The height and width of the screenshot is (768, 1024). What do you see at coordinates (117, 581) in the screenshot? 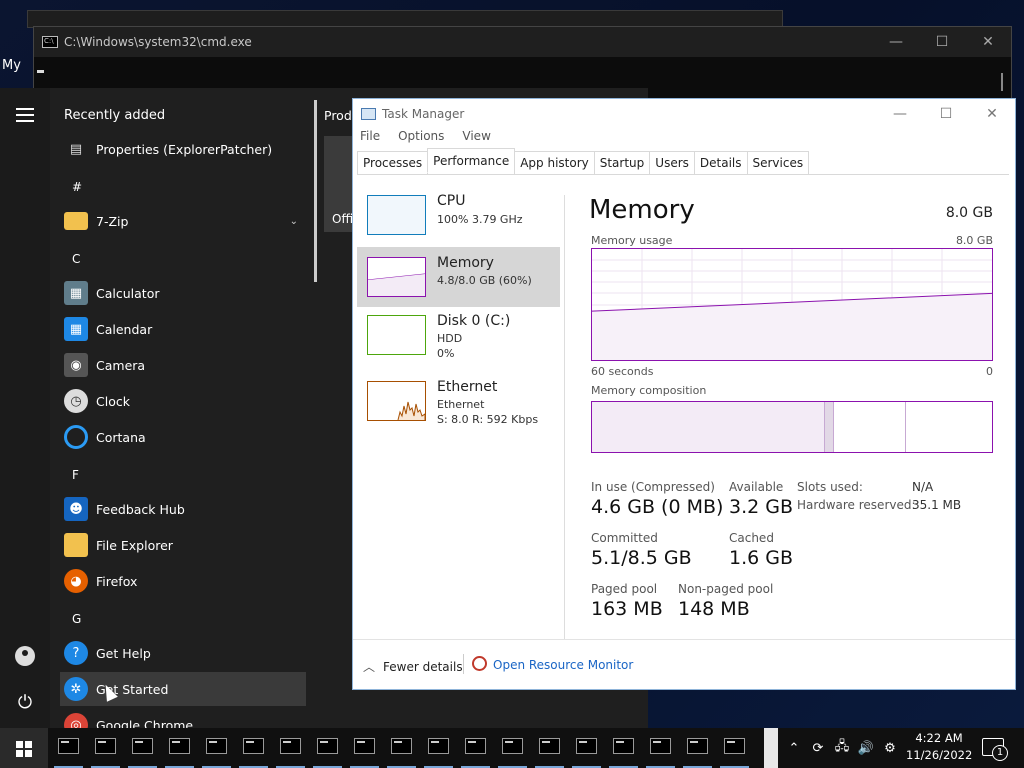
I see `app-label: Firefox` at bounding box center [117, 581].